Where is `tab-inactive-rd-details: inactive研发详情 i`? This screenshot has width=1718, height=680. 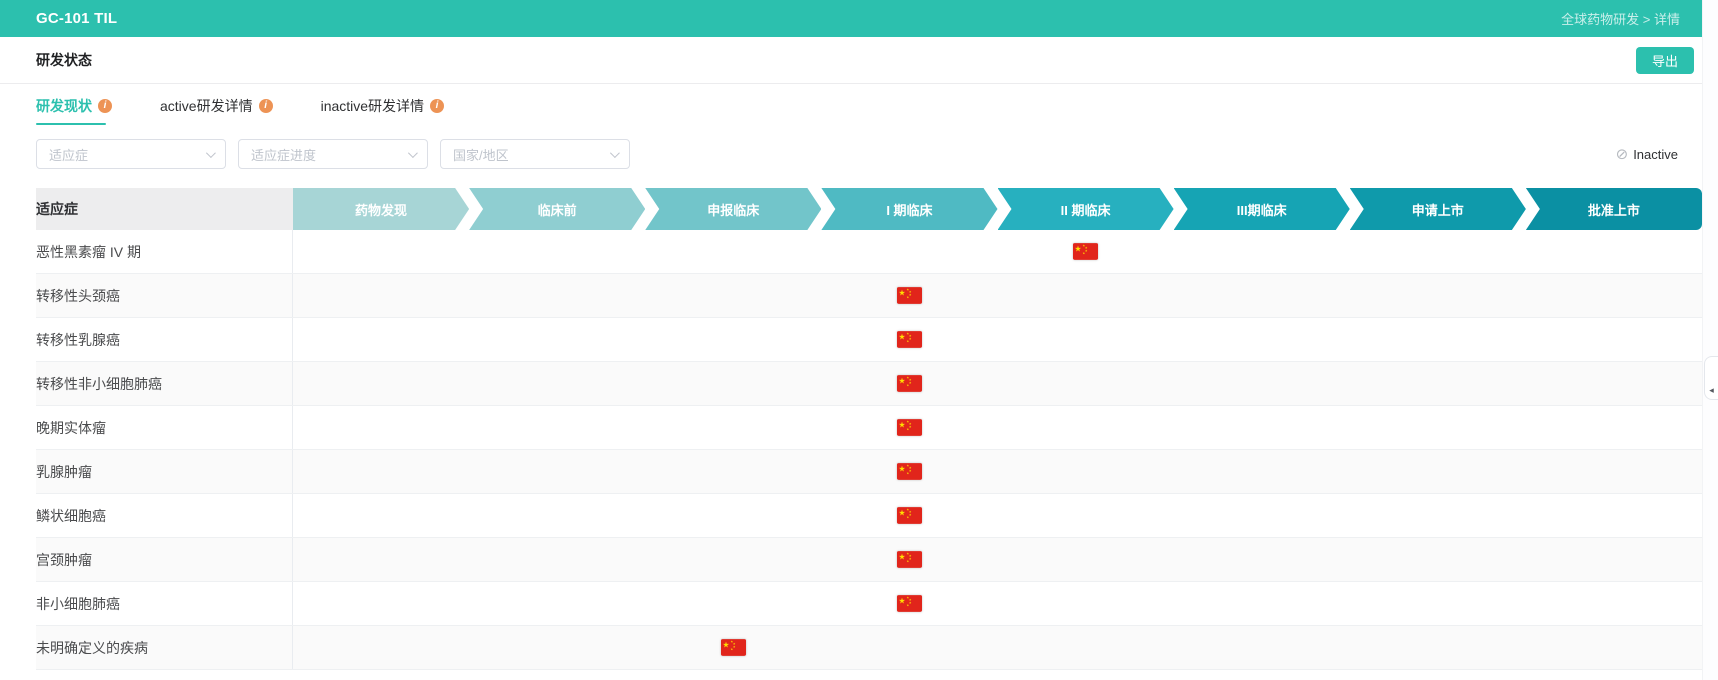 tab-inactive-rd-details: inactive研发详情 i is located at coordinates (382, 110).